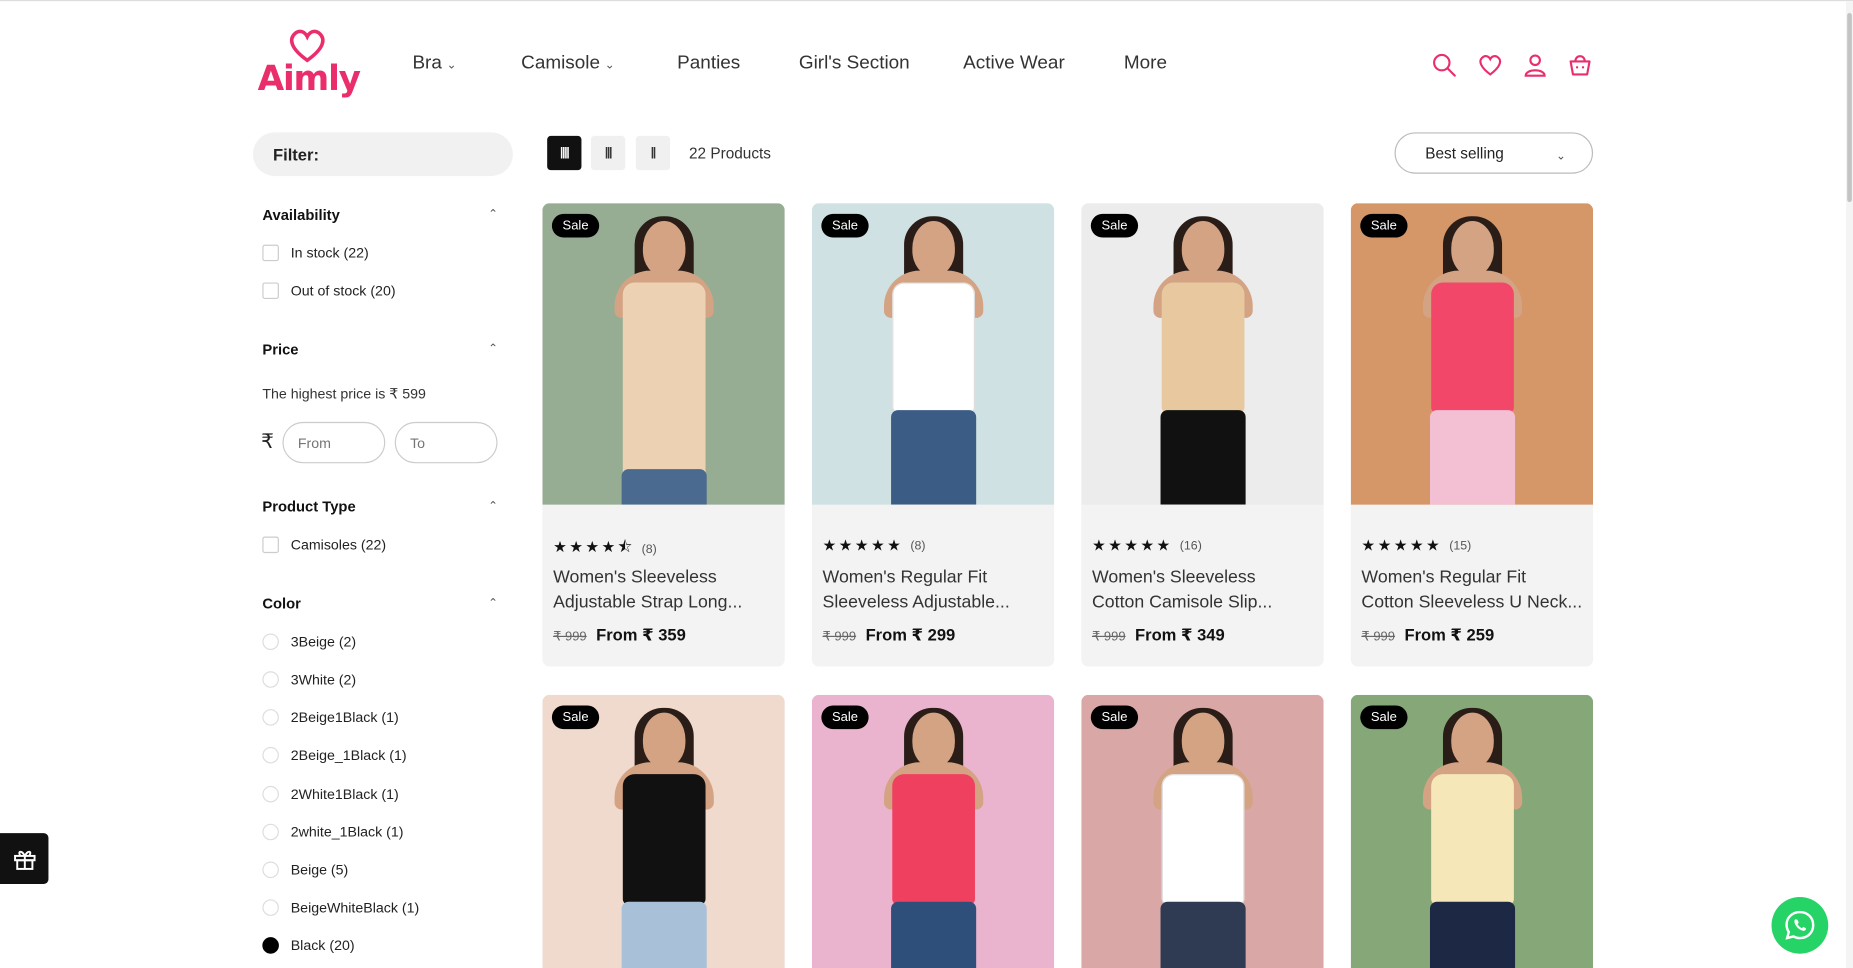  What do you see at coordinates (332, 832) in the screenshot?
I see `color-option: 2white_1Black (1)` at bounding box center [332, 832].